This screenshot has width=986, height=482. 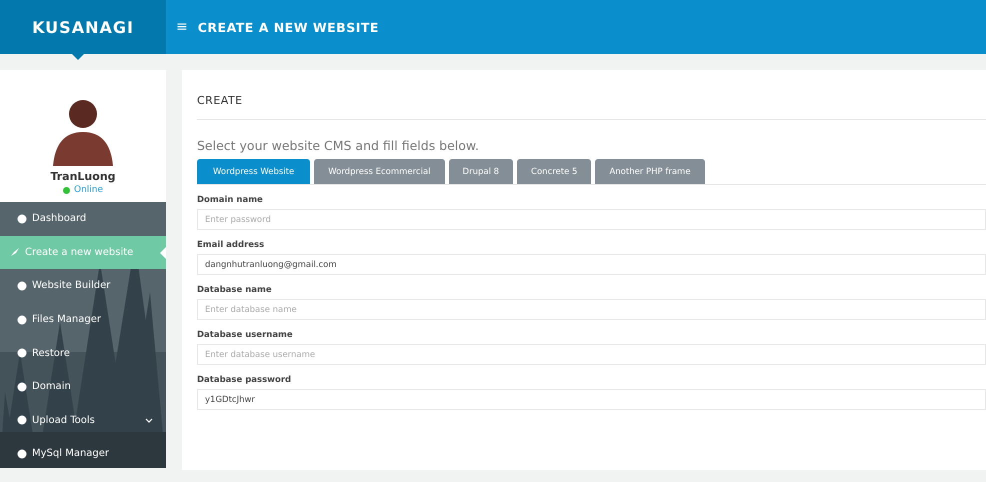 I want to click on card-title: CREATE, so click(x=591, y=107).